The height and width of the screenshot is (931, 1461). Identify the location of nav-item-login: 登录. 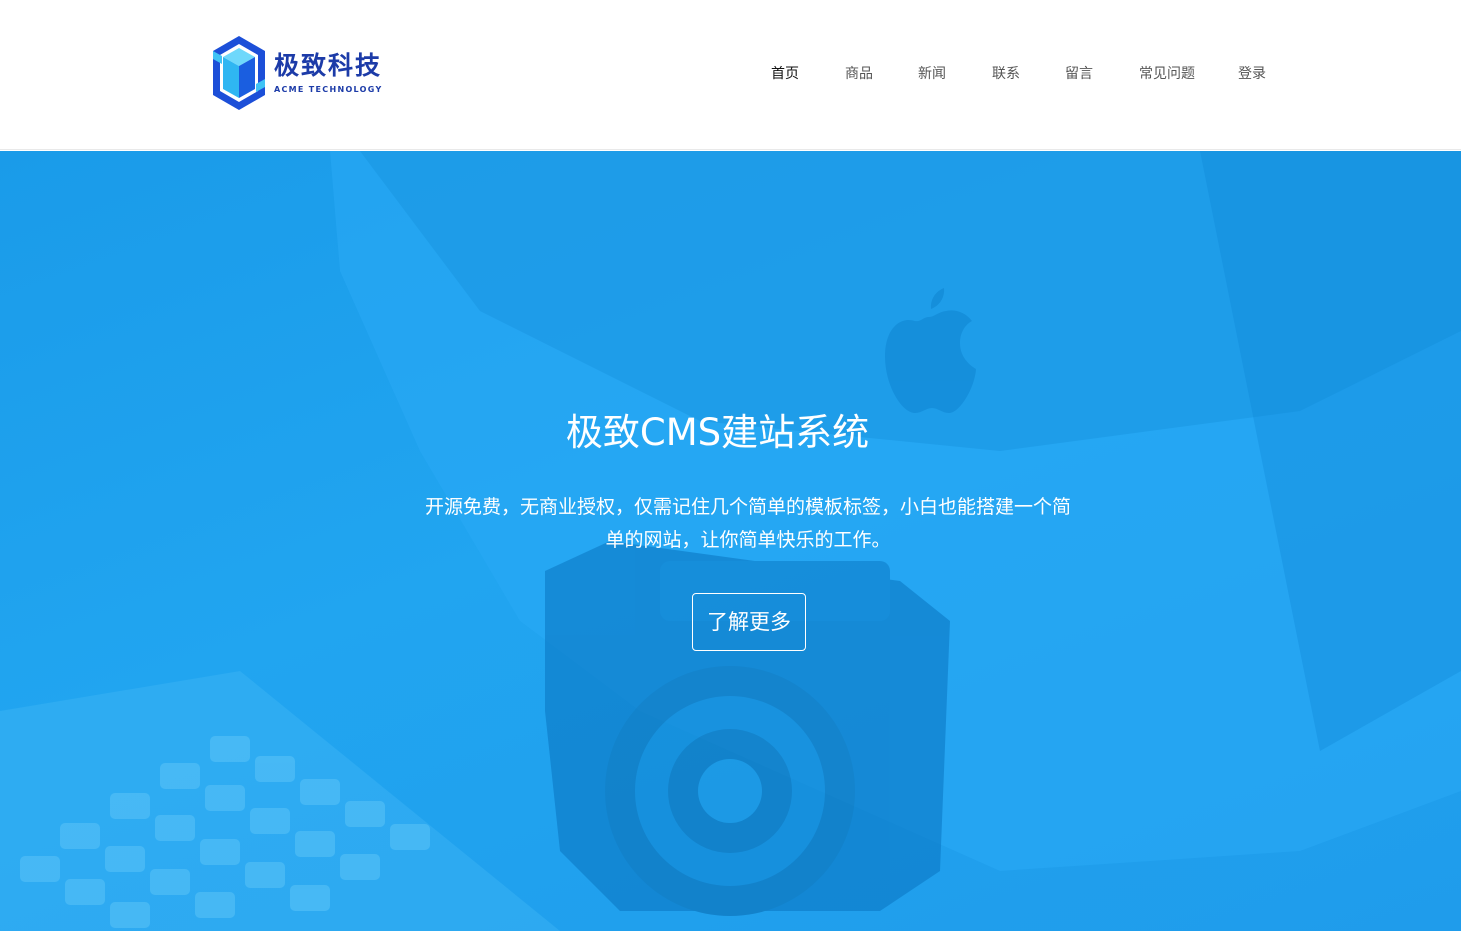
(1252, 74).